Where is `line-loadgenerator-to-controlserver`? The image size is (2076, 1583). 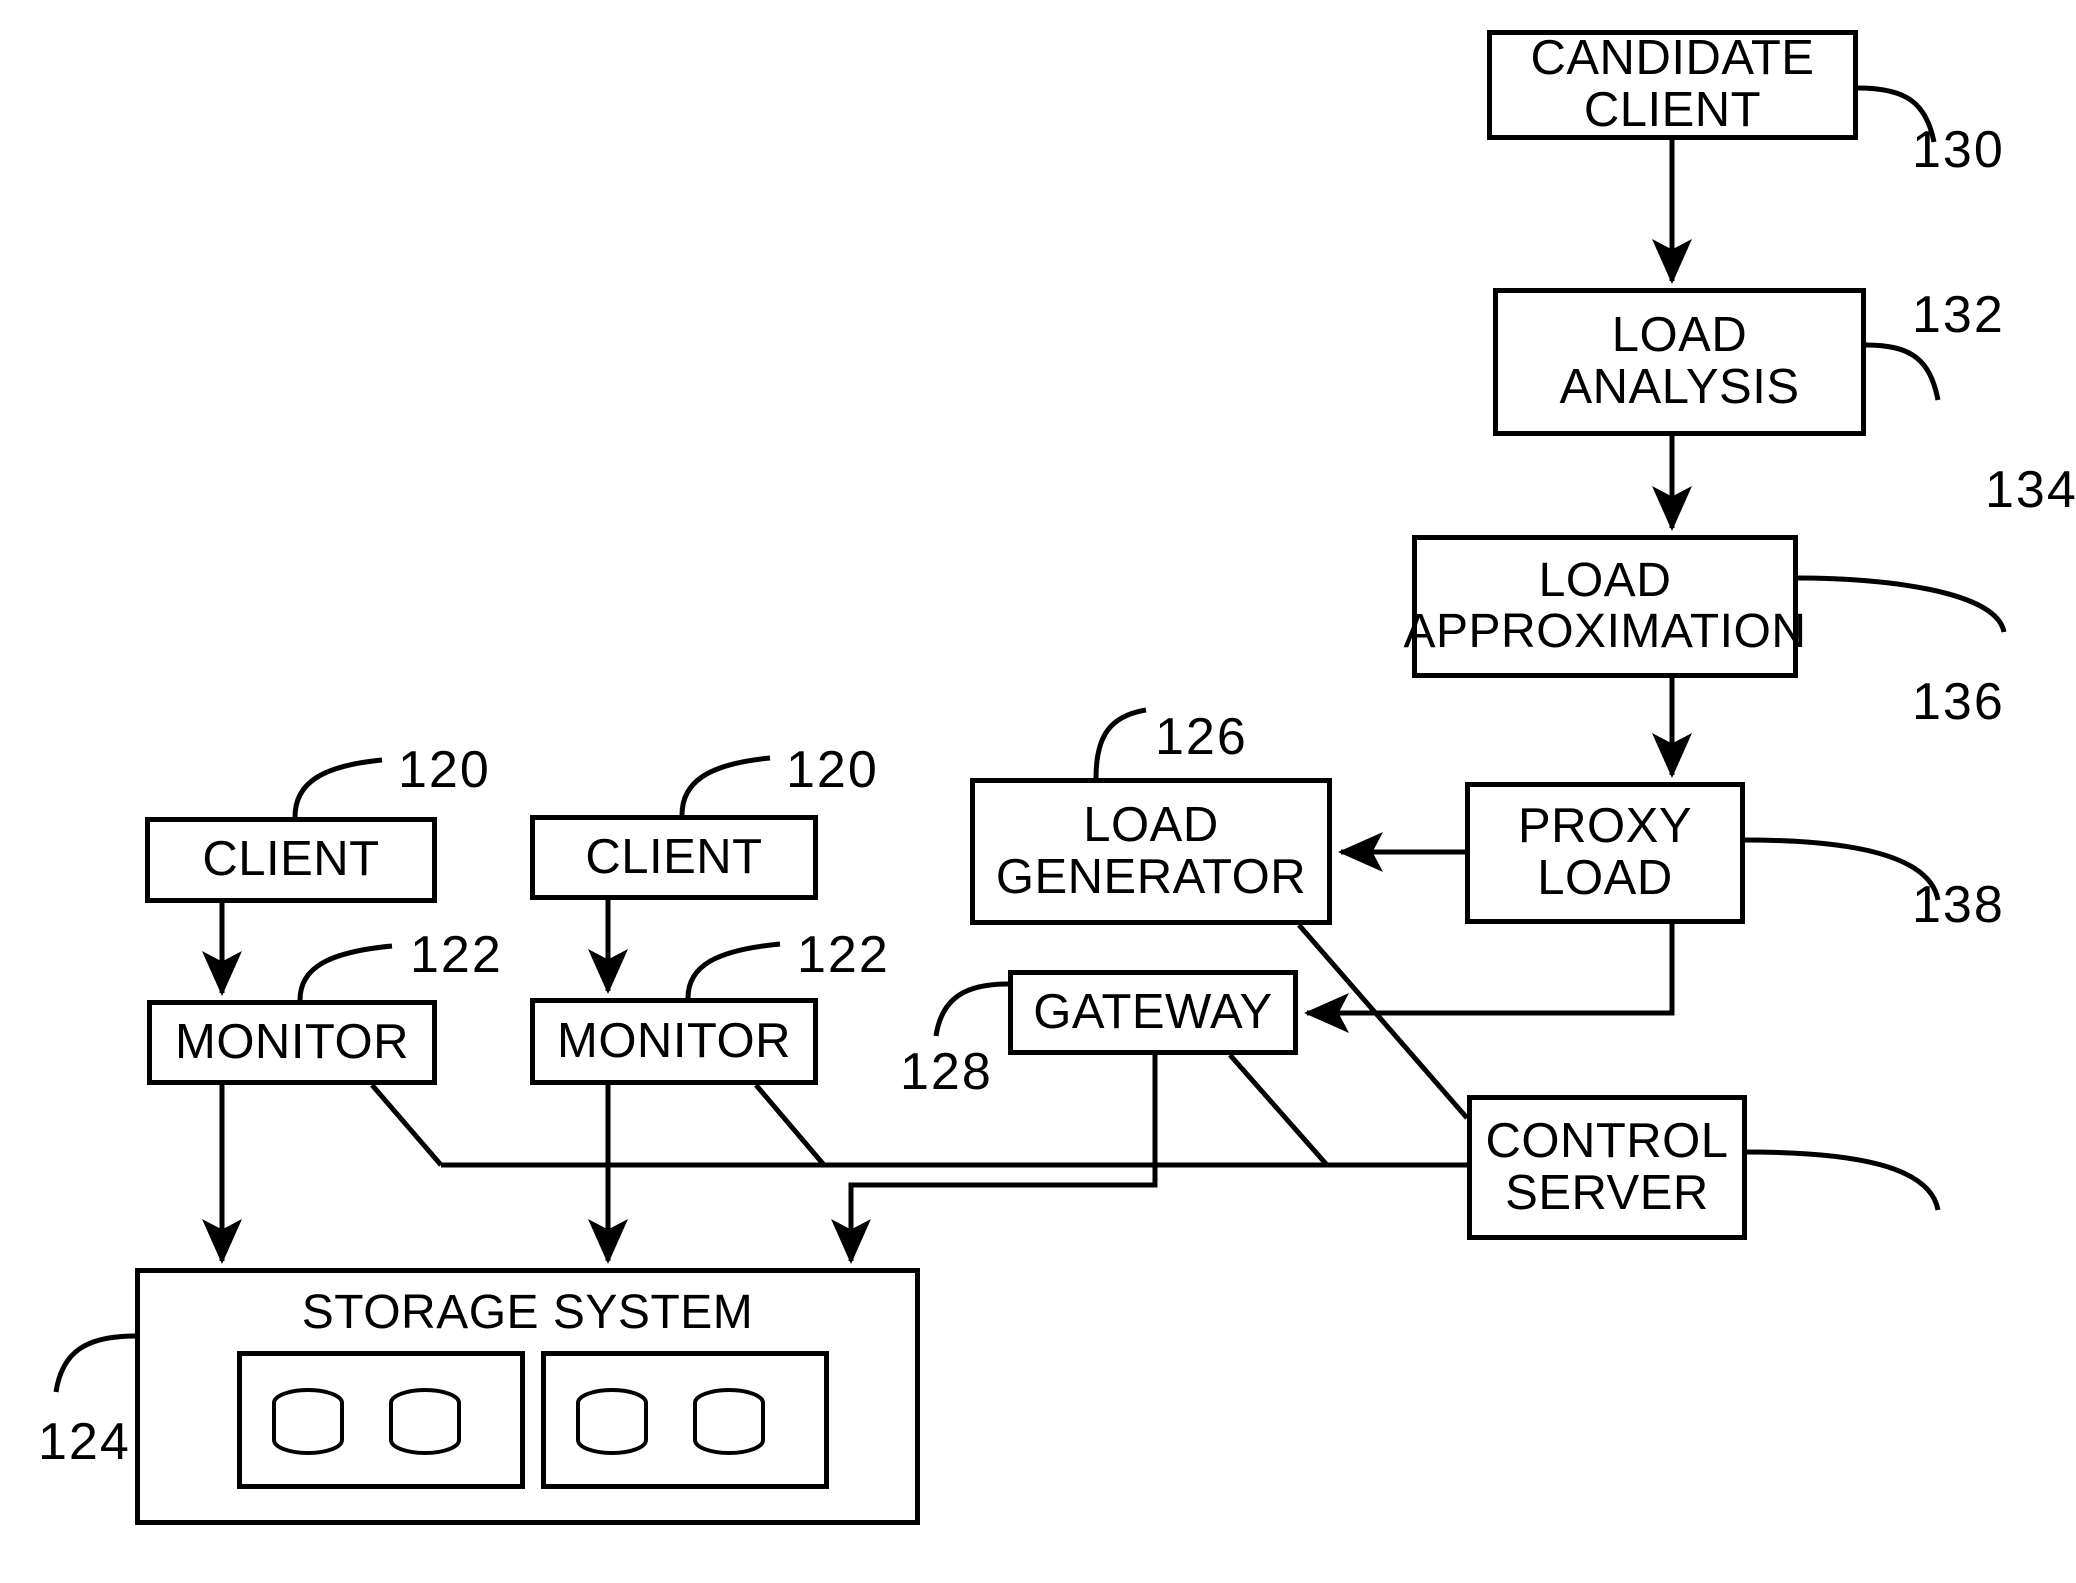
line-loadgenerator-to-controlserver is located at coordinates (1383, 1021).